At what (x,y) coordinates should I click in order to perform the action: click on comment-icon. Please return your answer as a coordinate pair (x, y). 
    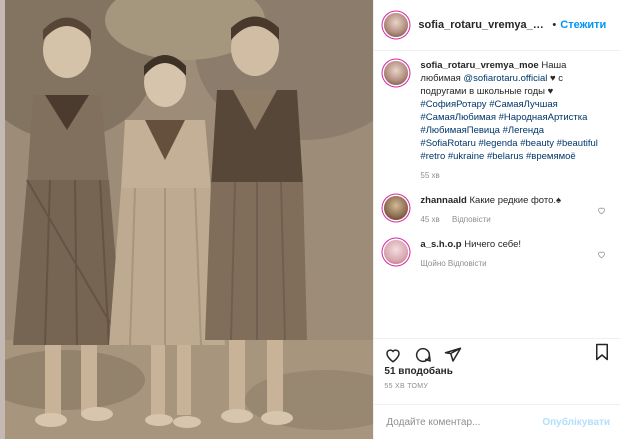
    Looking at the image, I should click on (423, 355).